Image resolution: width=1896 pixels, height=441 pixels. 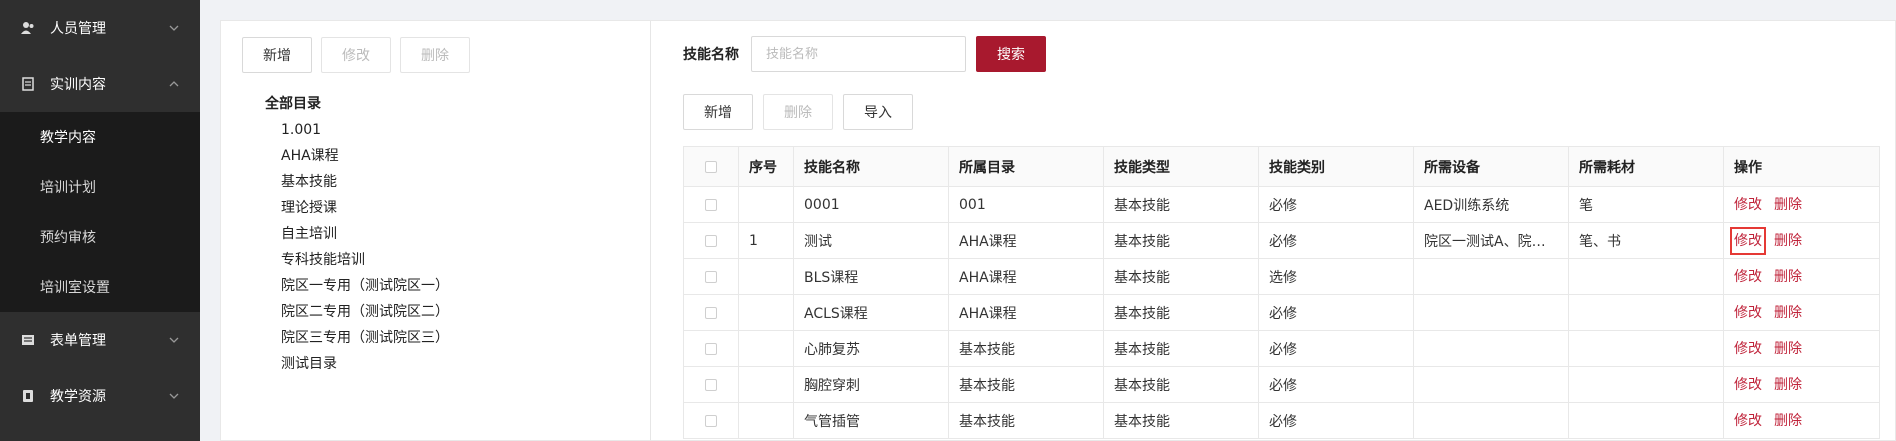 What do you see at coordinates (357, 338) in the screenshot?
I see `tree-node: 院区三专用（测试院区三）` at bounding box center [357, 338].